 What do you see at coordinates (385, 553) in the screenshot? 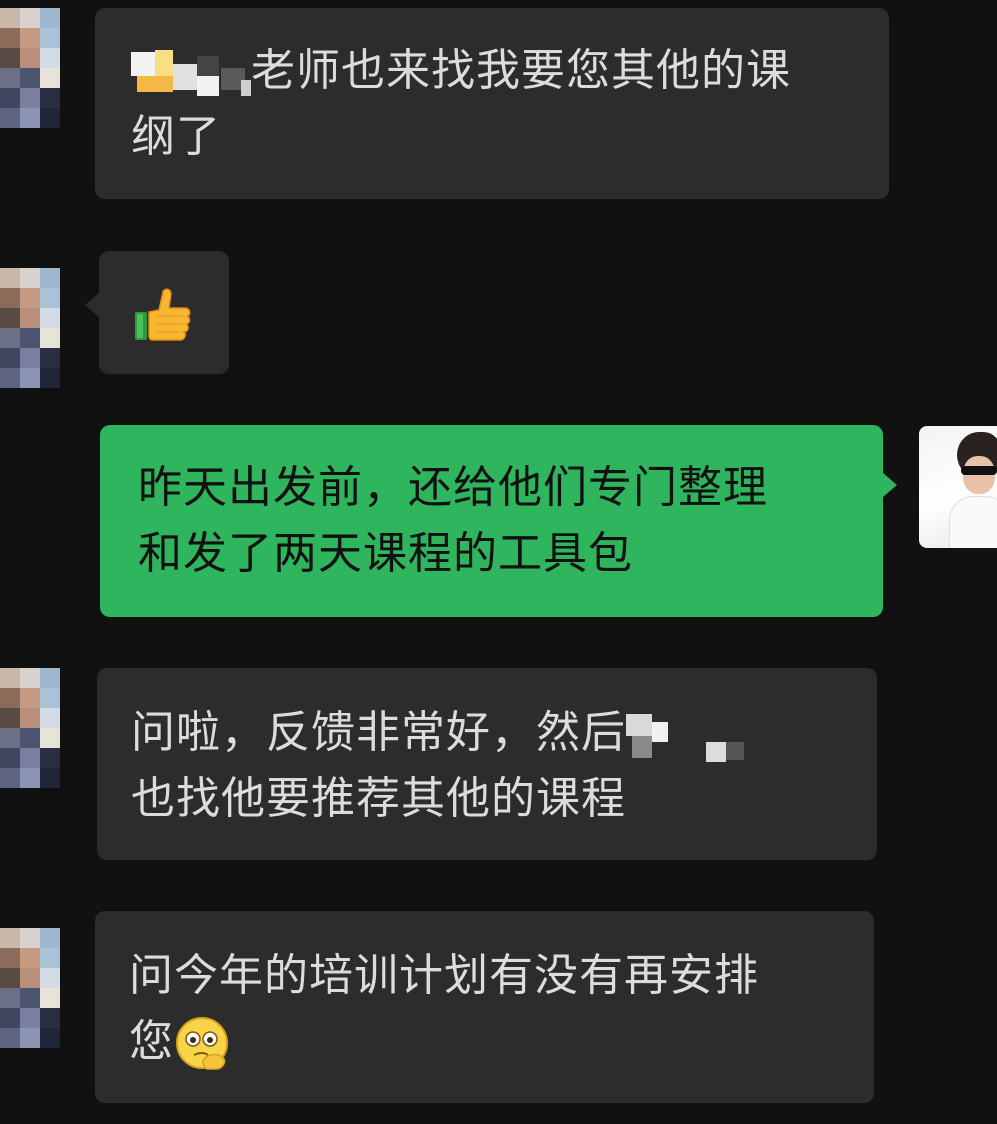
I see `message-text: 和发了两天课程的工具包` at bounding box center [385, 553].